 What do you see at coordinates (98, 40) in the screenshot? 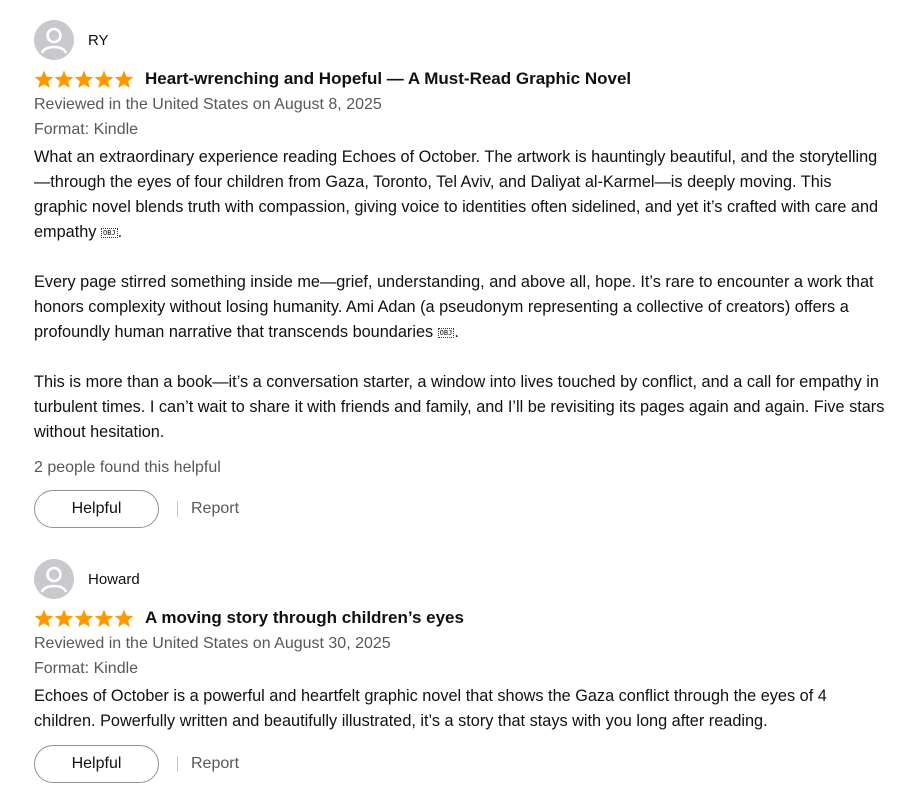
I see `reviewer-name: RY` at bounding box center [98, 40].